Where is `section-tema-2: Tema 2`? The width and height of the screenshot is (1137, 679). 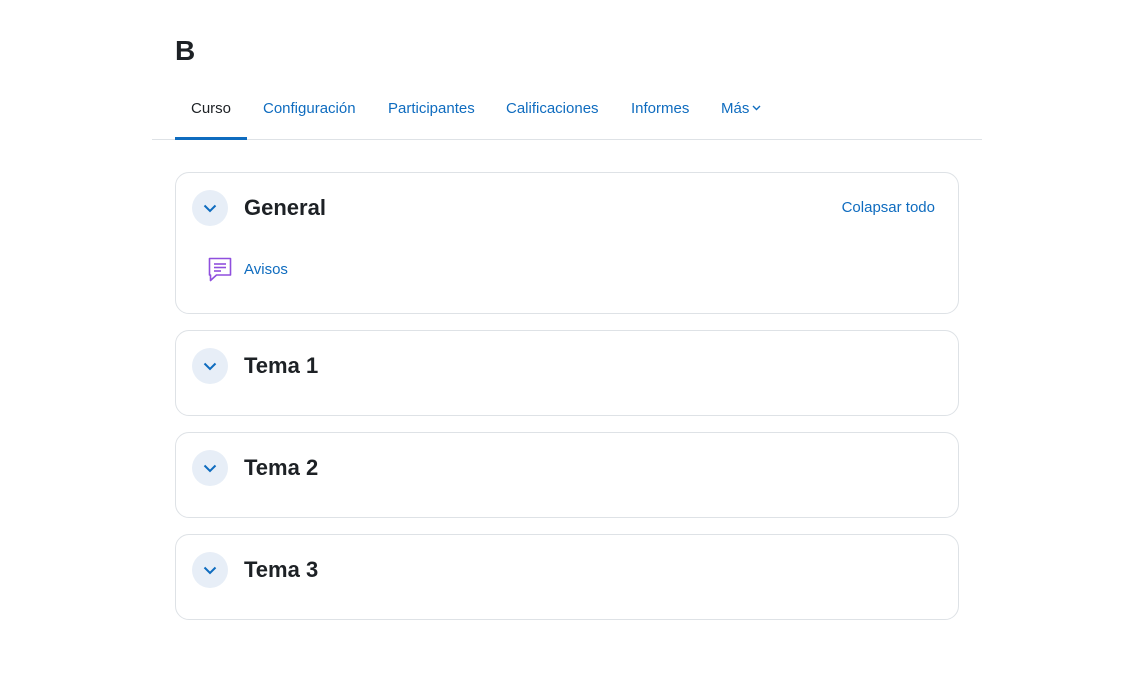 section-tema-2: Tema 2 is located at coordinates (567, 475).